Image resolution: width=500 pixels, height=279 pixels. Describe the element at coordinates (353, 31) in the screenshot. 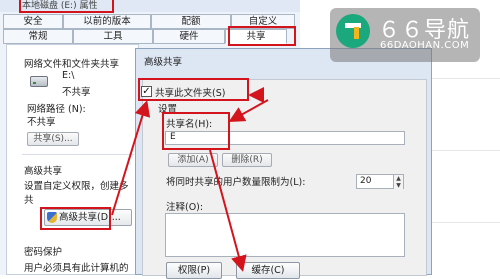

I see `watermark-logo-icon` at that location.